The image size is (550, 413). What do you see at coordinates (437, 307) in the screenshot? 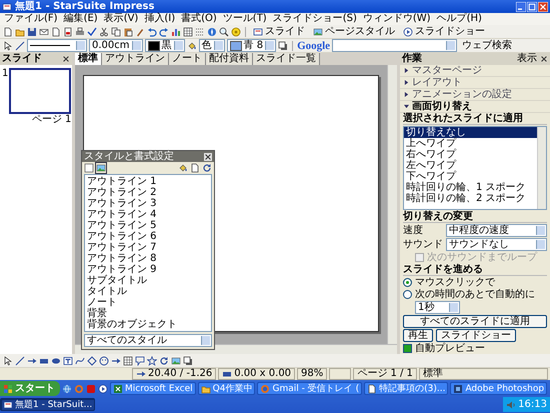
I see `delay-spinner: 1秒` at bounding box center [437, 307].